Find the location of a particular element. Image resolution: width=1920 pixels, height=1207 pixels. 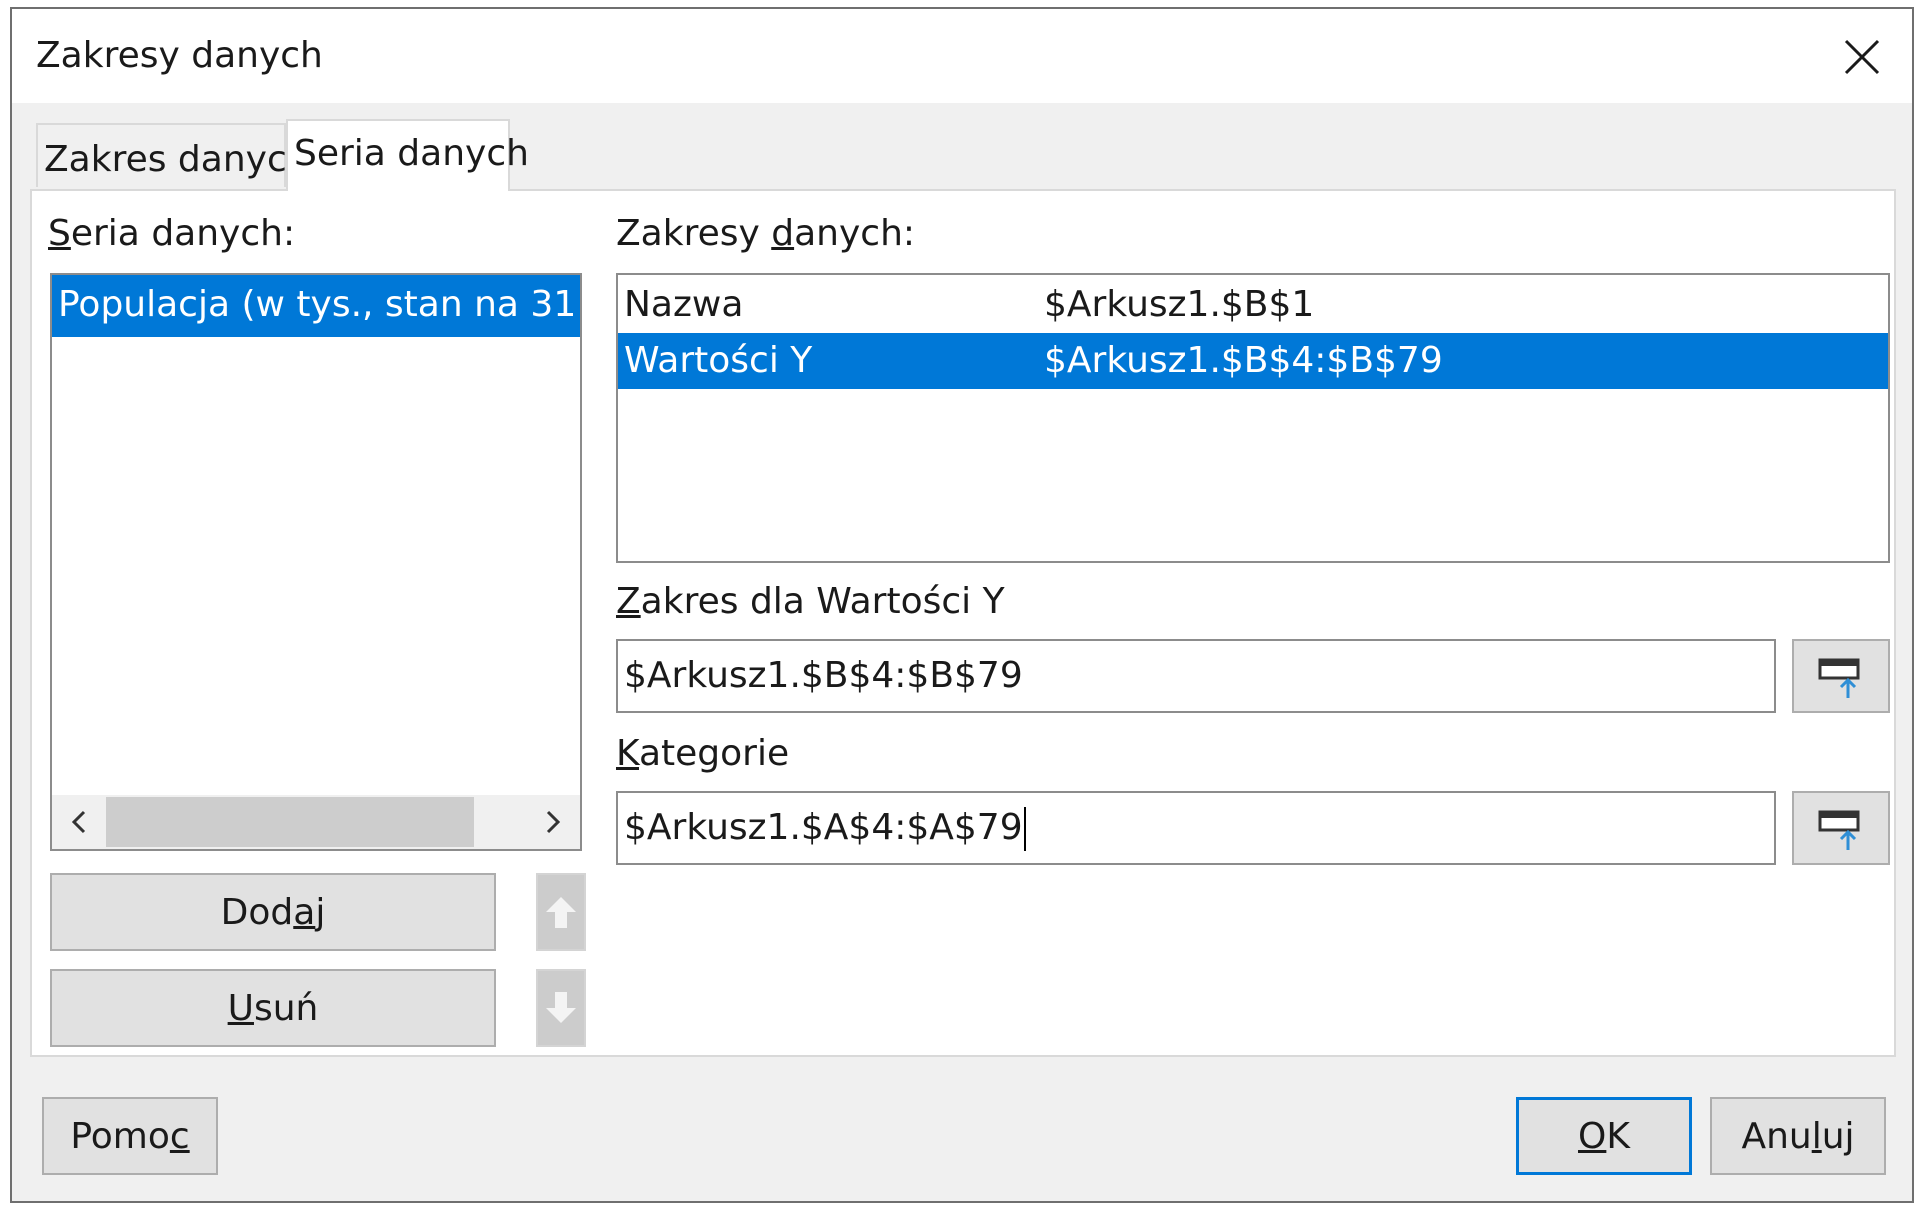

table-row: Nazwa $Arkusz1.$B$1 is located at coordinates (1253, 305).